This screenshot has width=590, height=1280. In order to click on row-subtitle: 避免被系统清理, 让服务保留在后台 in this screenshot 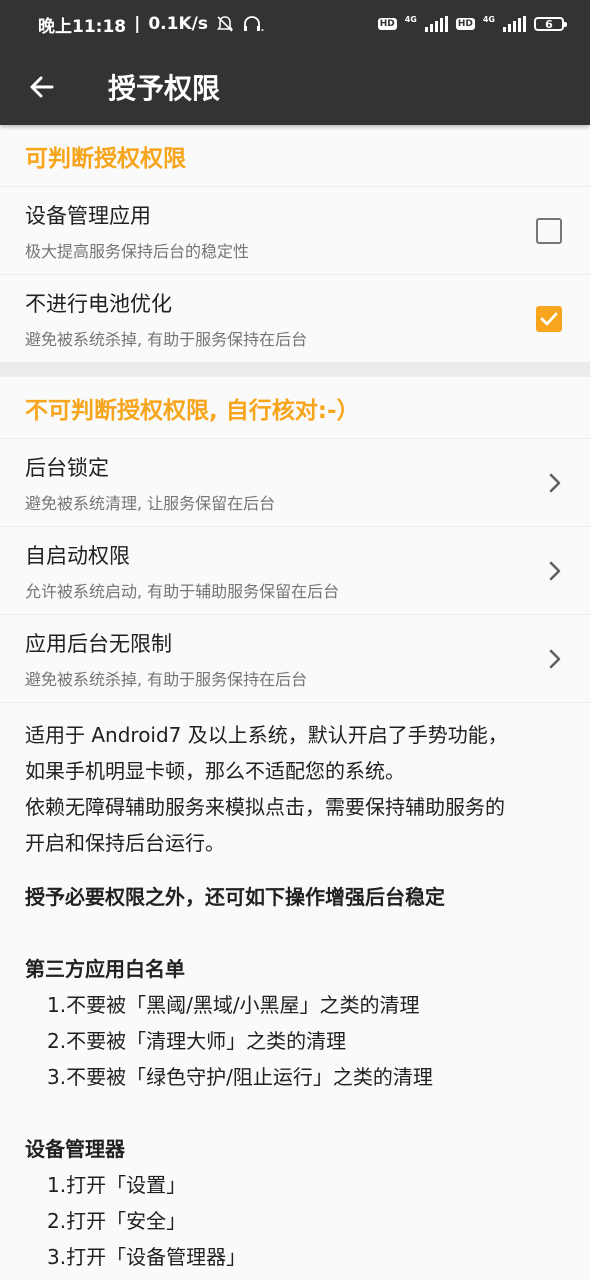, I will do `click(150, 503)`.